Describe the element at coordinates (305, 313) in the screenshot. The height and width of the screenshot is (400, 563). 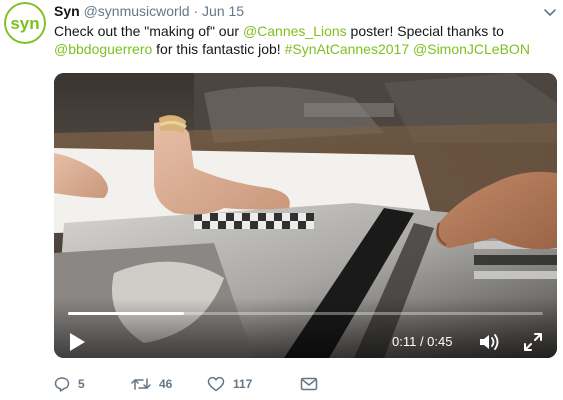
I see `video-progress-bar` at that location.